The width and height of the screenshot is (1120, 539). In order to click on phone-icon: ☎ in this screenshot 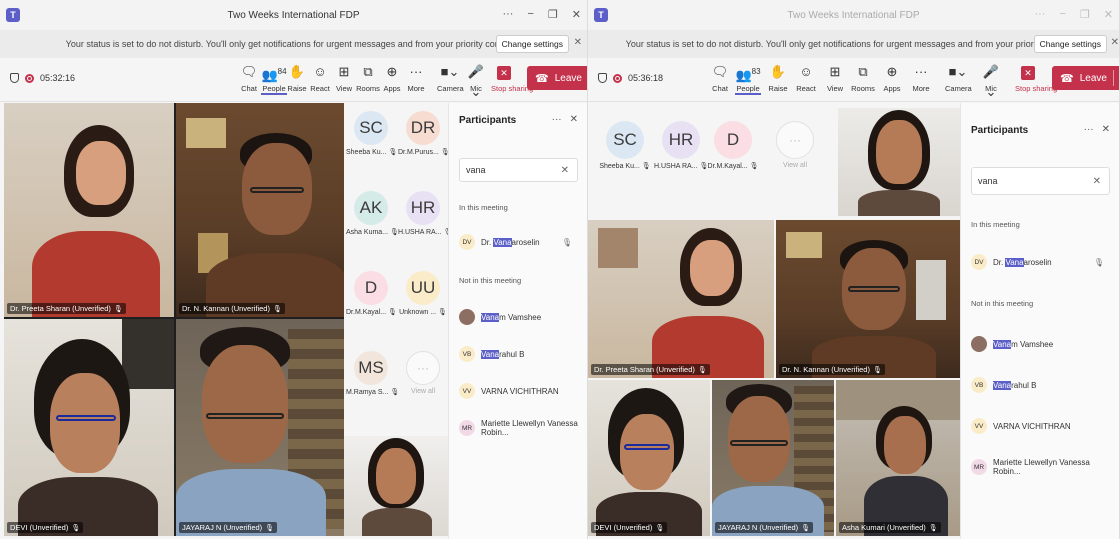, I will do `click(542, 78)`.